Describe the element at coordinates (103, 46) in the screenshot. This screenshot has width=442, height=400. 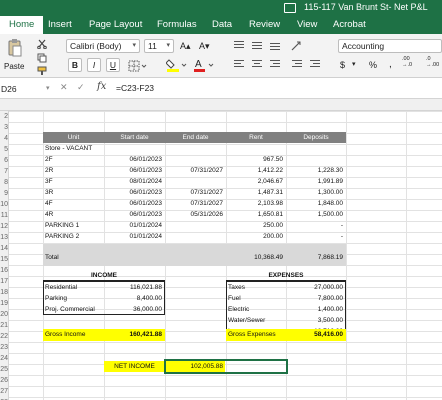
I see `font-name-select: Calibri (Body) ▾` at that location.